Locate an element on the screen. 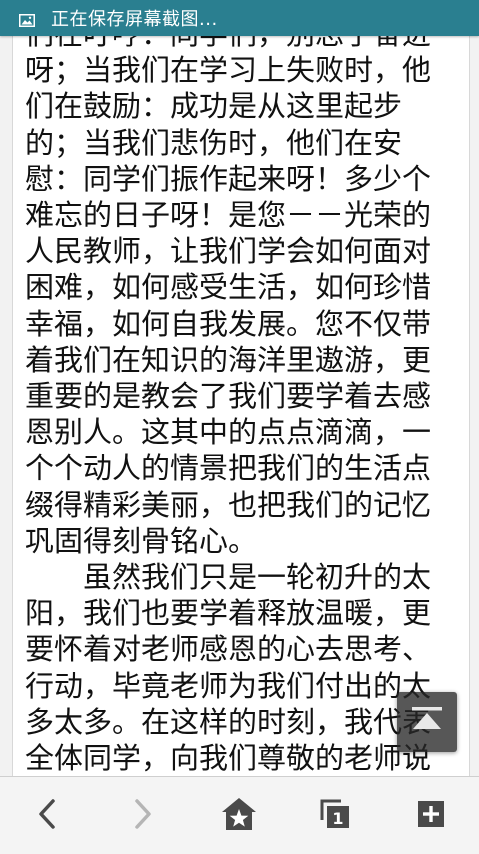 This screenshot has height=854, width=479. new-tab-button is located at coordinates (431, 816).